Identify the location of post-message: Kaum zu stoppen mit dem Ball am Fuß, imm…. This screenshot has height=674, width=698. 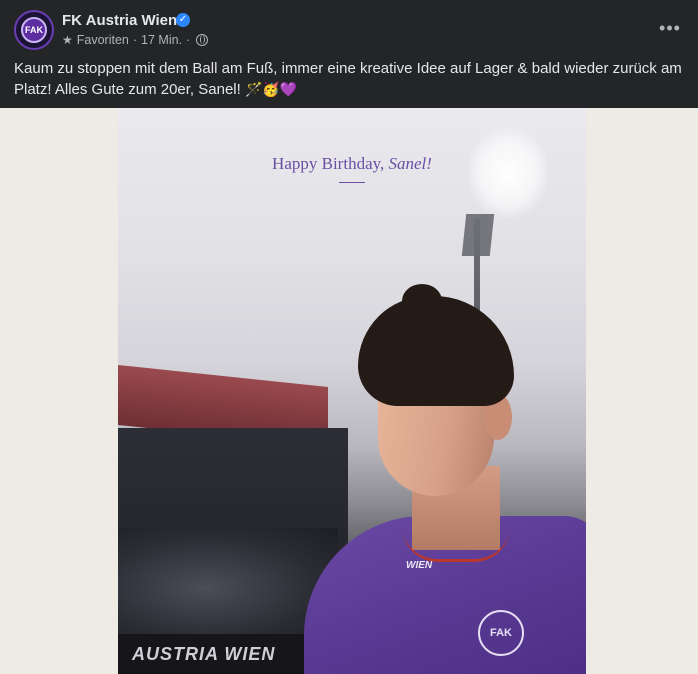
(354, 79).